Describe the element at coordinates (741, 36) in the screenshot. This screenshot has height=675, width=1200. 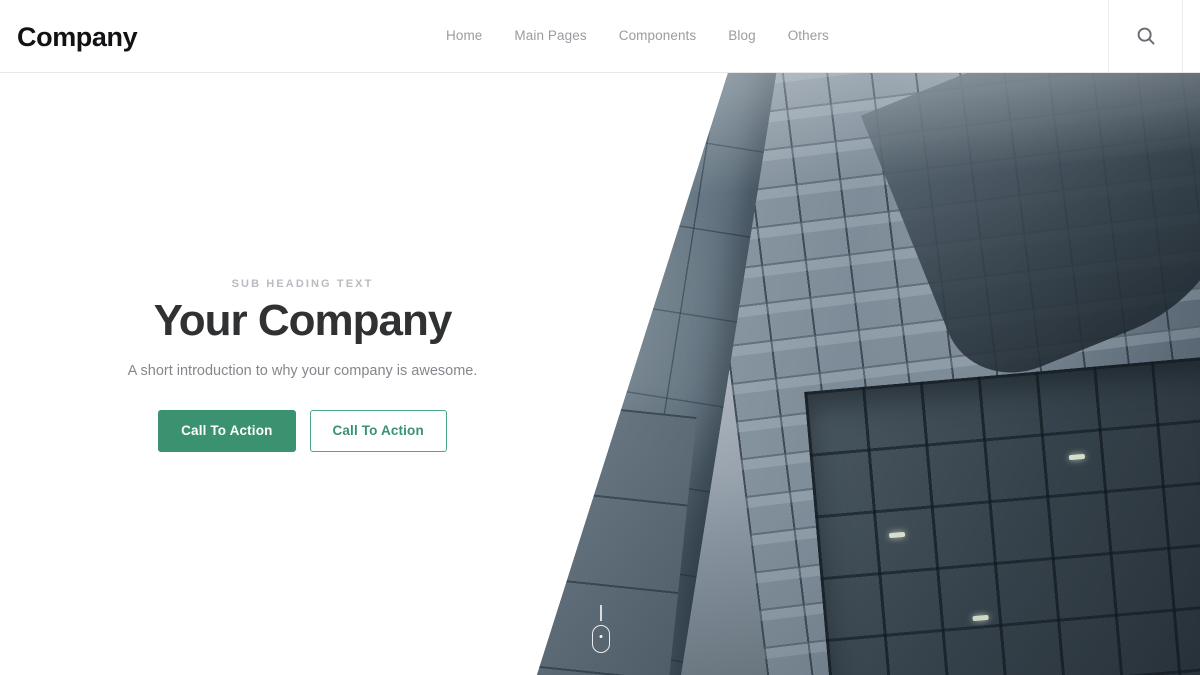
I see `nav-item-blog: Blog` at that location.